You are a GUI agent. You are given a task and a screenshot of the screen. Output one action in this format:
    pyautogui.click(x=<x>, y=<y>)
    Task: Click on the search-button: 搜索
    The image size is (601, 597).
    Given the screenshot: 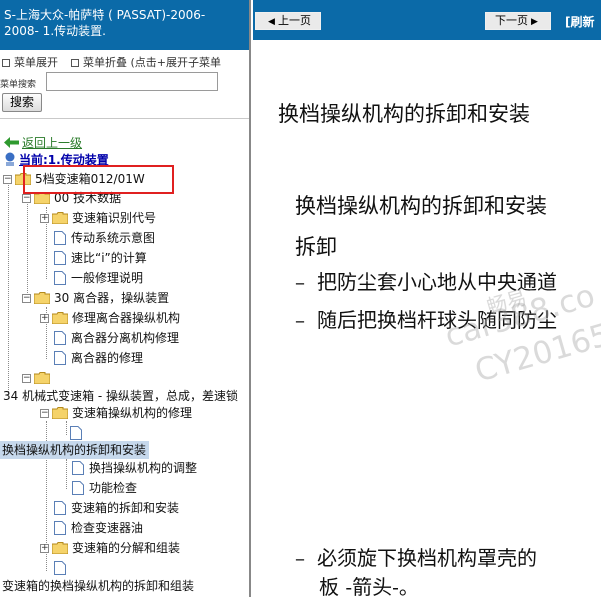 What is the action you would take?
    pyautogui.click(x=22, y=102)
    